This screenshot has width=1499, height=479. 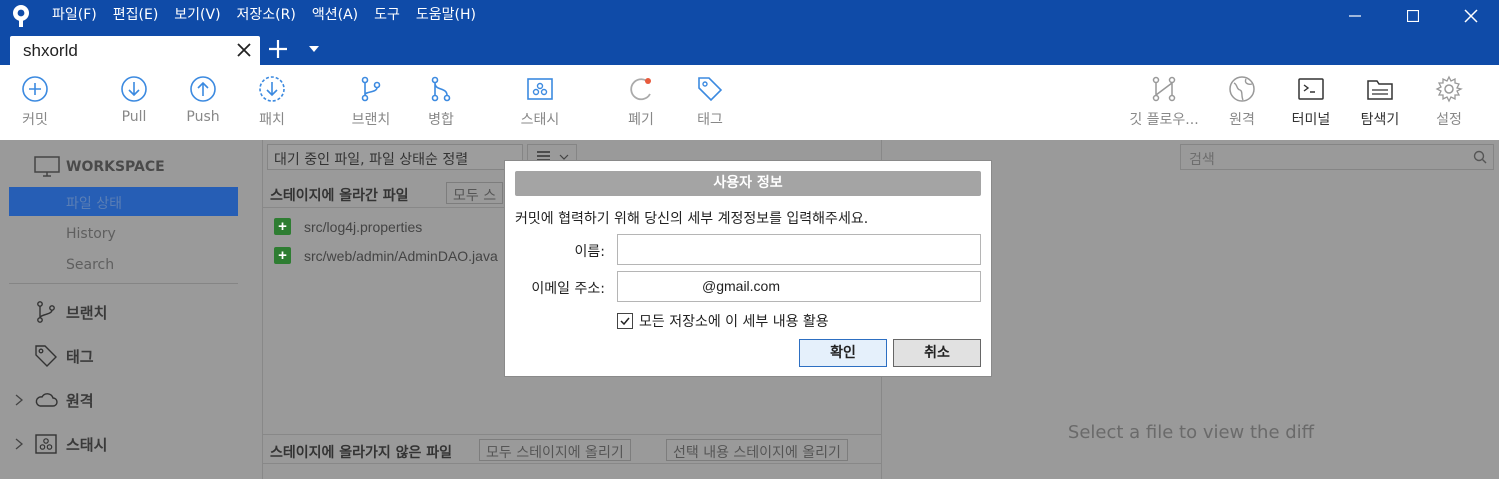 What do you see at coordinates (134, 117) in the screenshot?
I see `pull-label: Pull` at bounding box center [134, 117].